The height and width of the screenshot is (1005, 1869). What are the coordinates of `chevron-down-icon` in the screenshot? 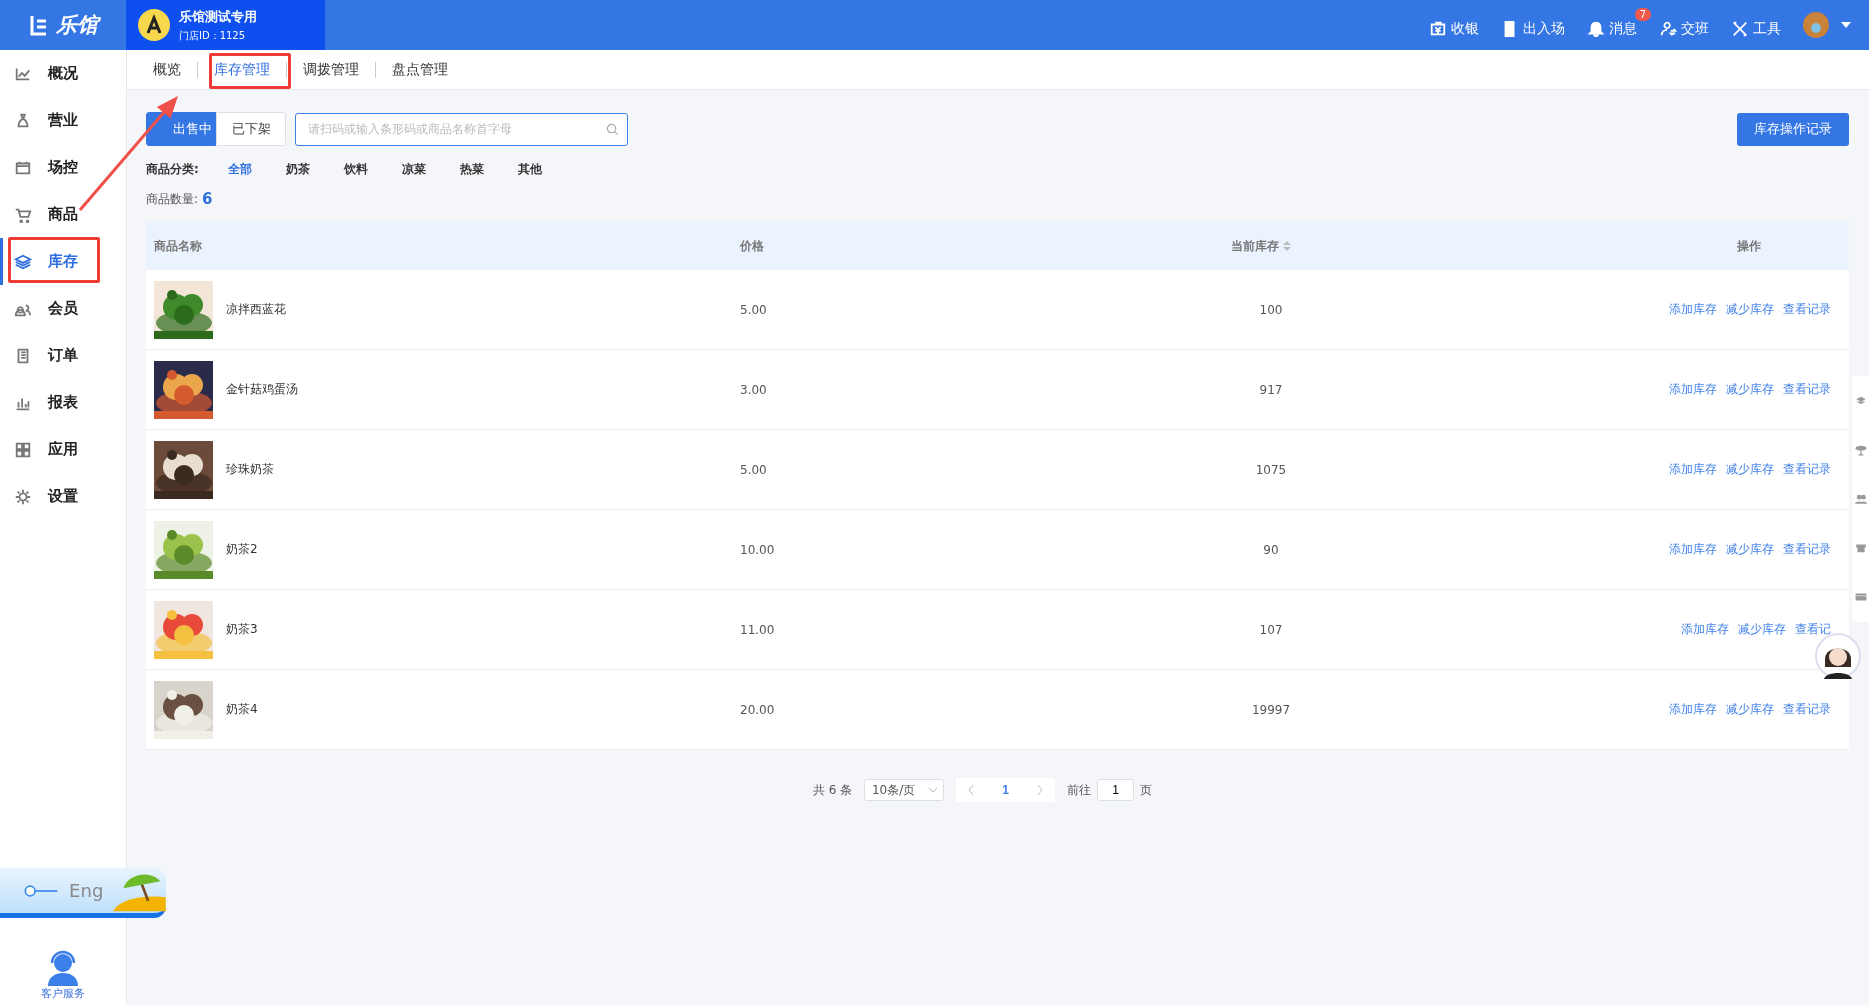 It's located at (932, 790).